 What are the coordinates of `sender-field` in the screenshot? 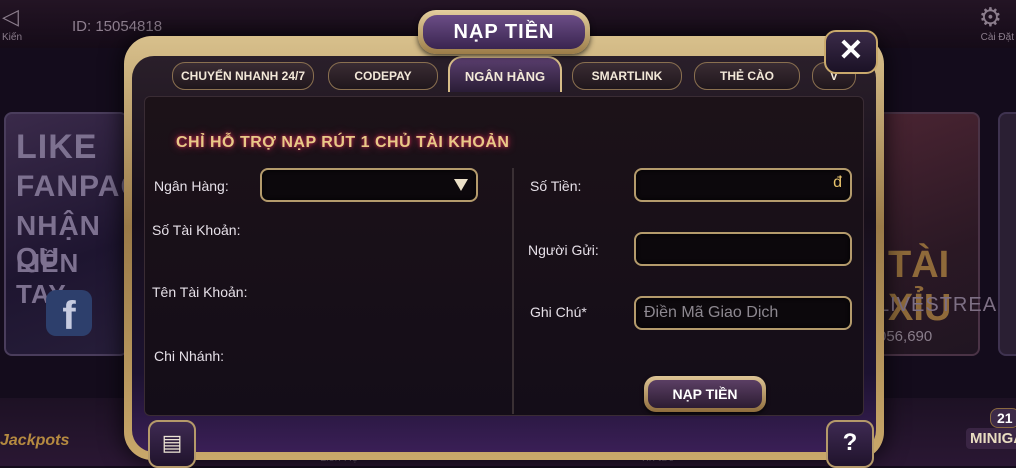 It's located at (743, 249).